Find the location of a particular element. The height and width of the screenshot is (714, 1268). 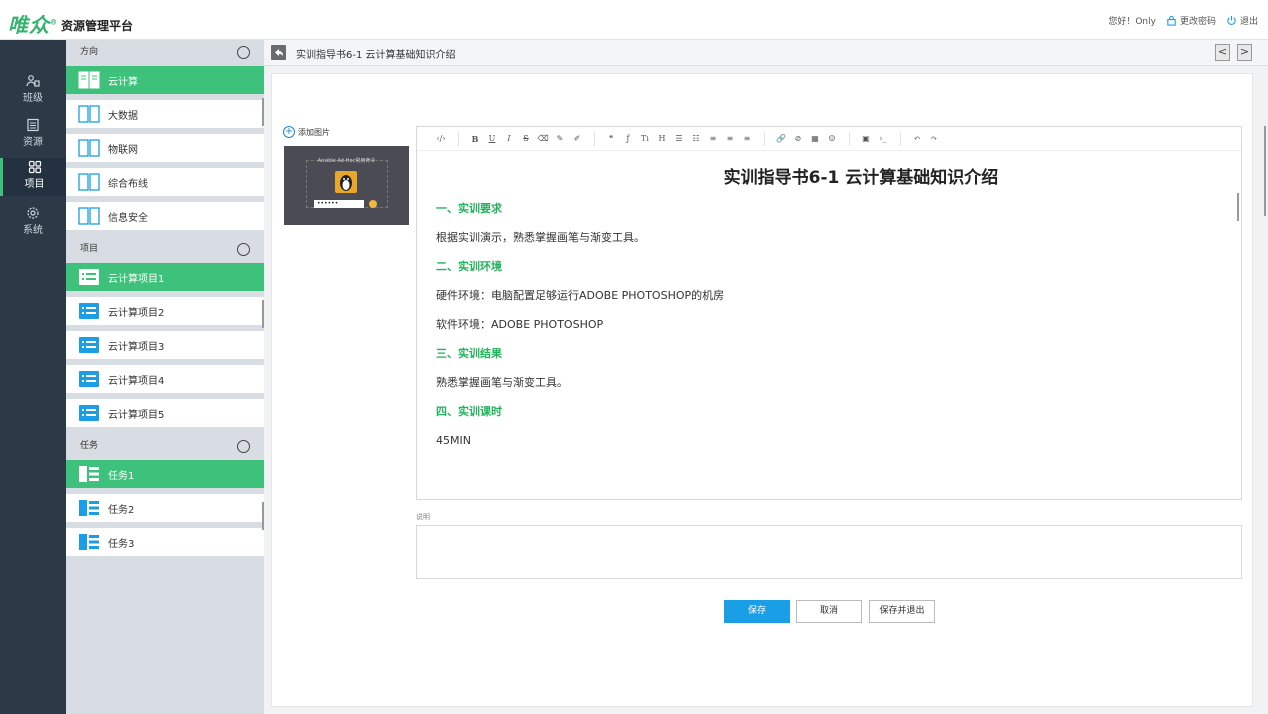

paragraph: 45MIN is located at coordinates (453, 440).